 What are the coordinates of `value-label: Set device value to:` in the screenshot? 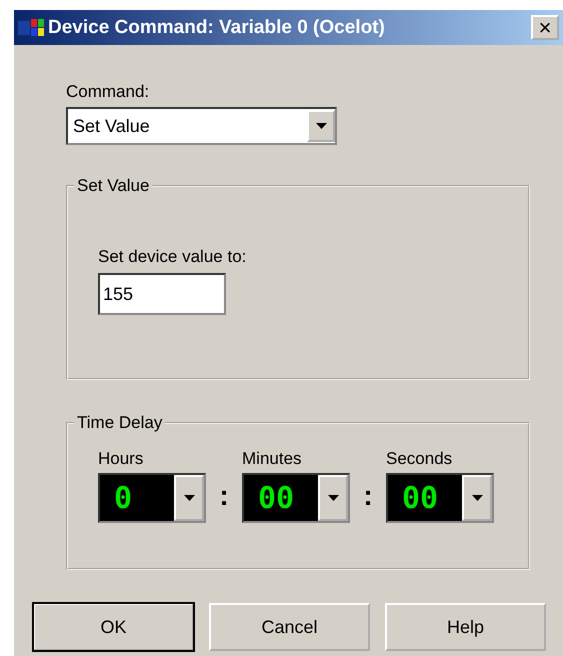 It's located at (173, 257).